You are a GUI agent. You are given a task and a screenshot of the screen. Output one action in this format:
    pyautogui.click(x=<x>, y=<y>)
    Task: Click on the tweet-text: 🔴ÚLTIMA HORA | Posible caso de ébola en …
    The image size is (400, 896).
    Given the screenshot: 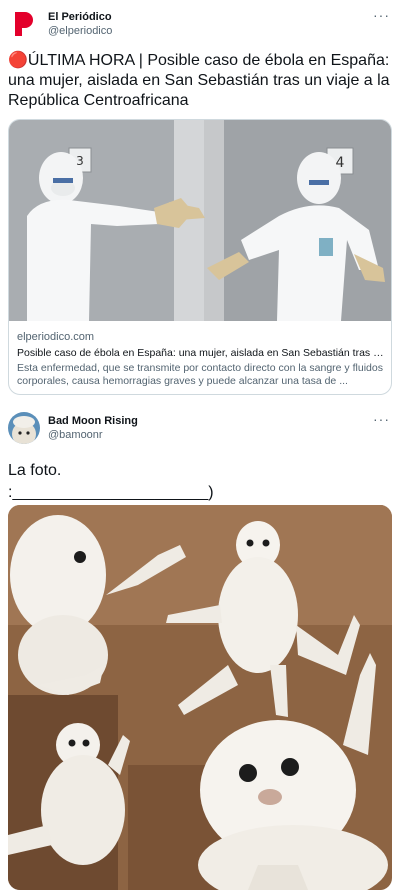 What is the action you would take?
    pyautogui.click(x=199, y=80)
    